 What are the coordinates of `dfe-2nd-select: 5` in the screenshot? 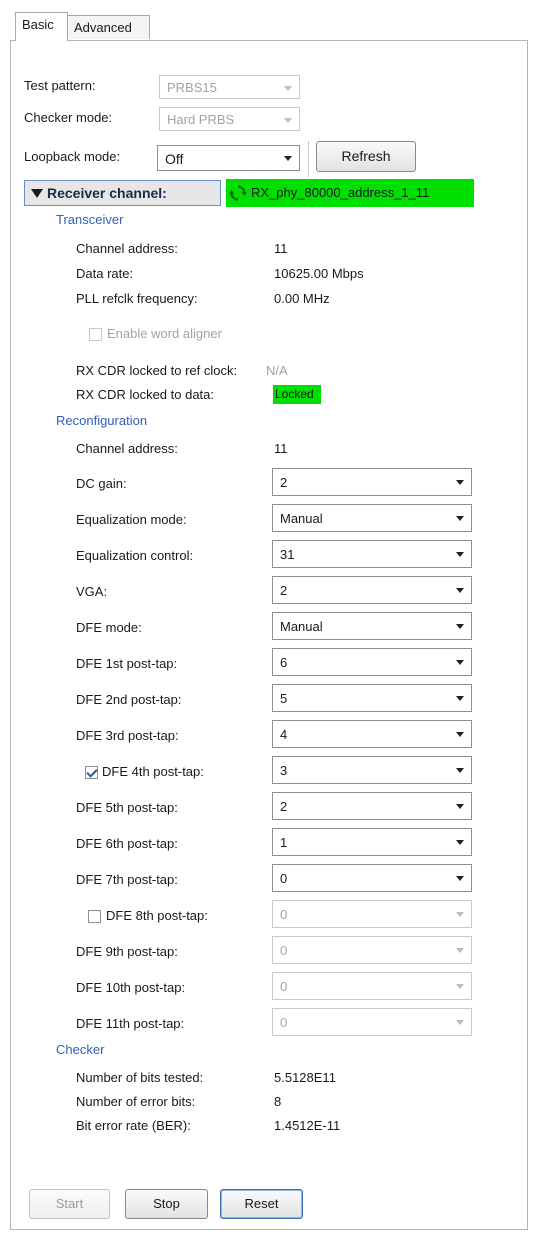 It's located at (372, 698).